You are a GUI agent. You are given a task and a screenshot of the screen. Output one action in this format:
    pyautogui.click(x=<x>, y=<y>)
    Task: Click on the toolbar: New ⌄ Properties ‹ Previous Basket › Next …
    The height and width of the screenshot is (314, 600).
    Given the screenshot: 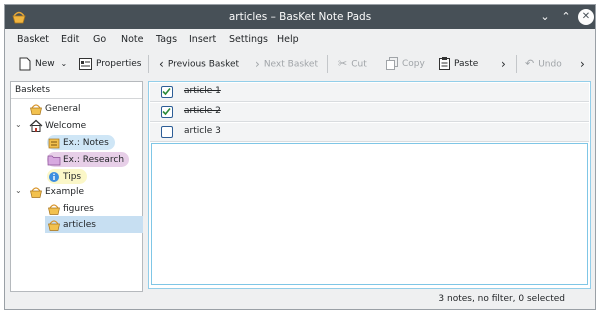 What is the action you would take?
    pyautogui.click(x=300, y=64)
    